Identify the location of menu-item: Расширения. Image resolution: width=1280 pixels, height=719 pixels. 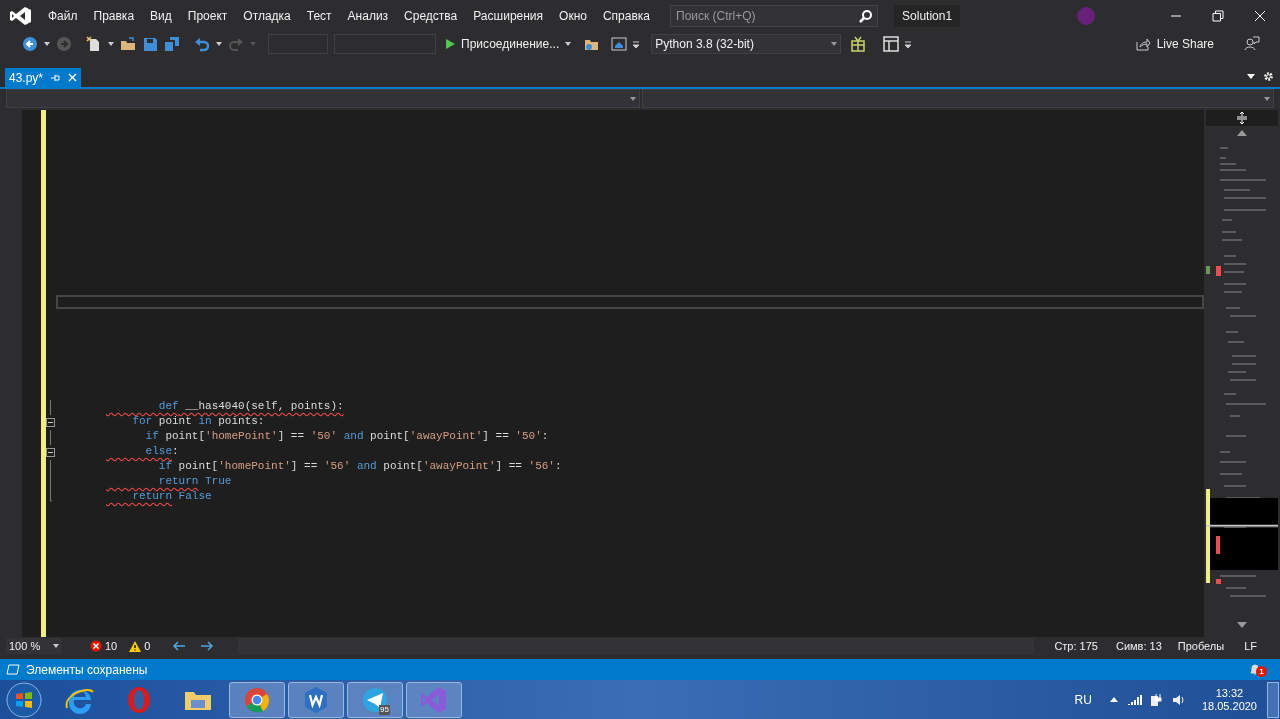
(508, 15).